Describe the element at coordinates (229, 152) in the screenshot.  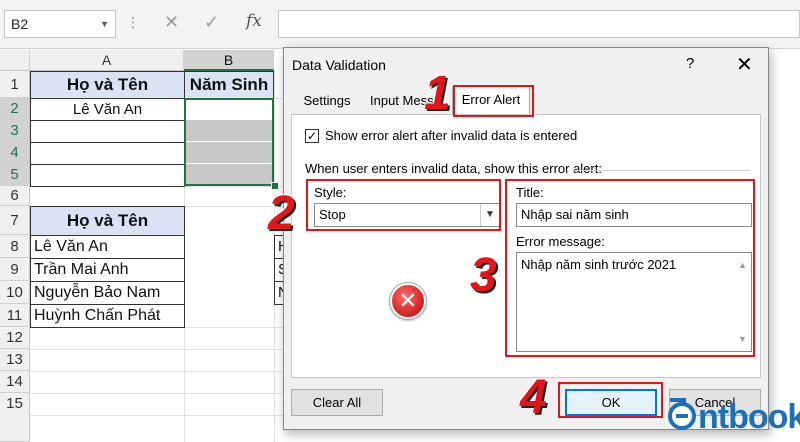
I see `cell-b4` at that location.